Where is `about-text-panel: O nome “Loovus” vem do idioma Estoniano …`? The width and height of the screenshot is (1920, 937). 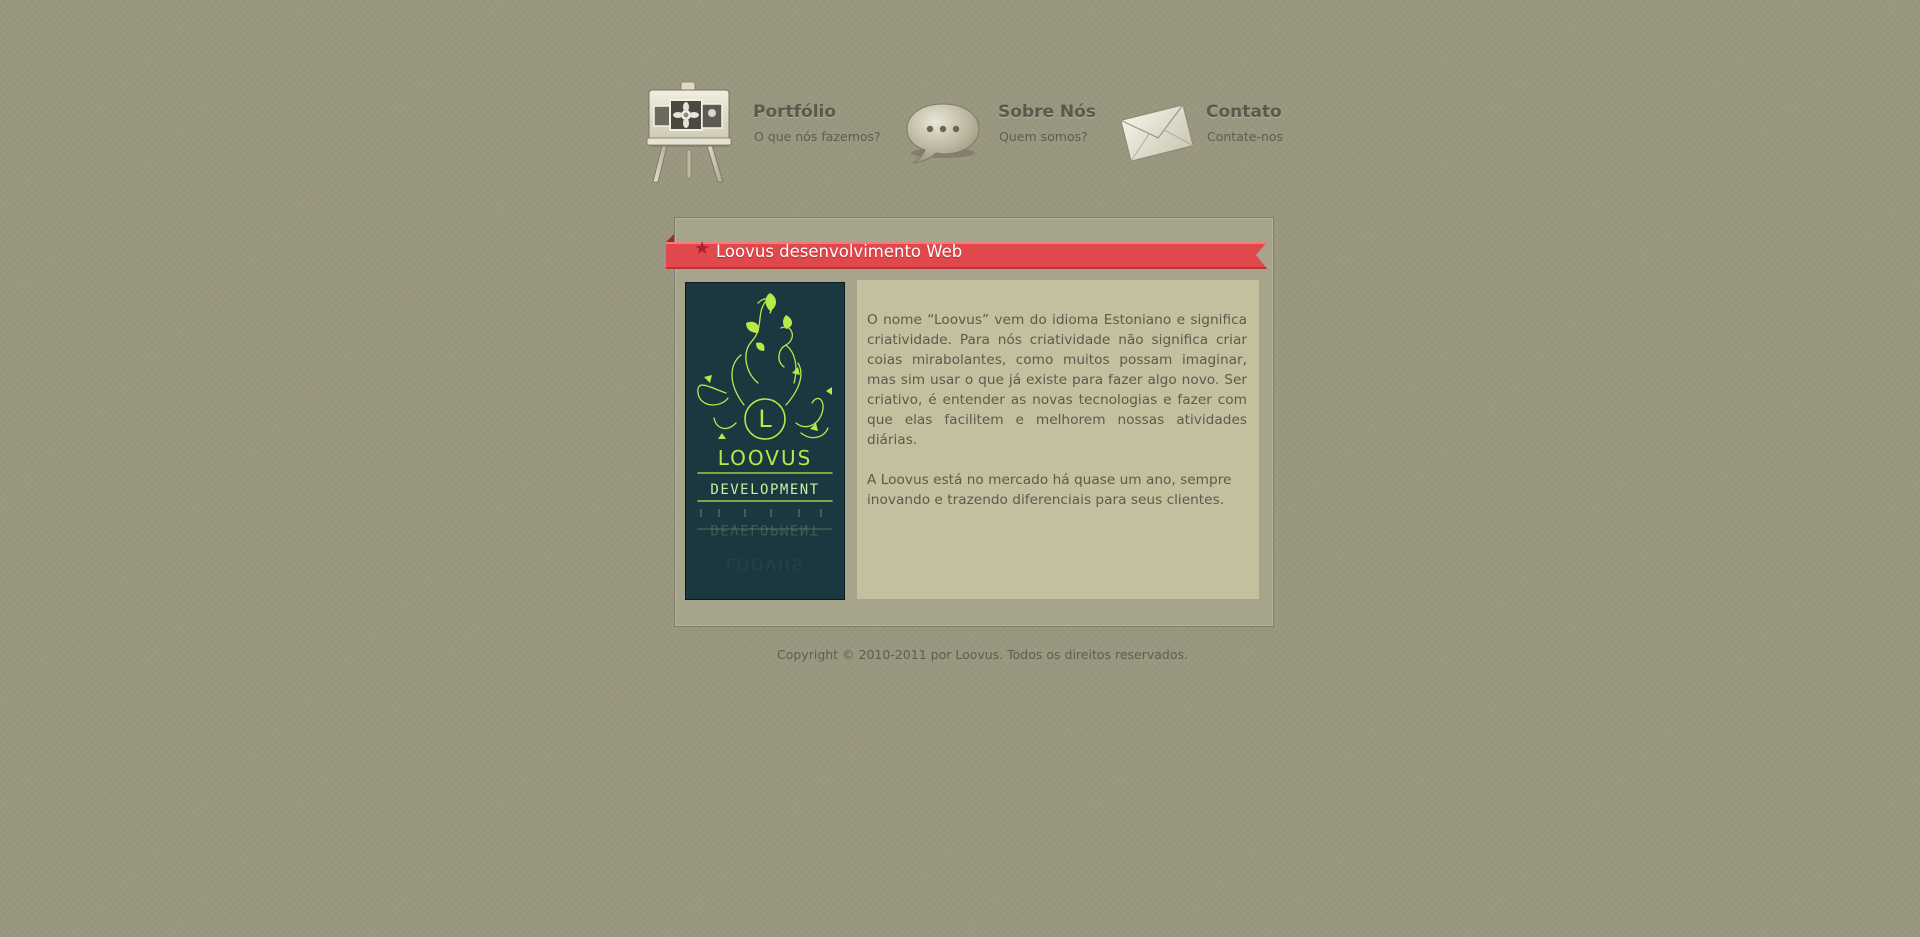
about-text-panel: O nome “Loovus” vem do idioma Estoniano … is located at coordinates (1058, 439).